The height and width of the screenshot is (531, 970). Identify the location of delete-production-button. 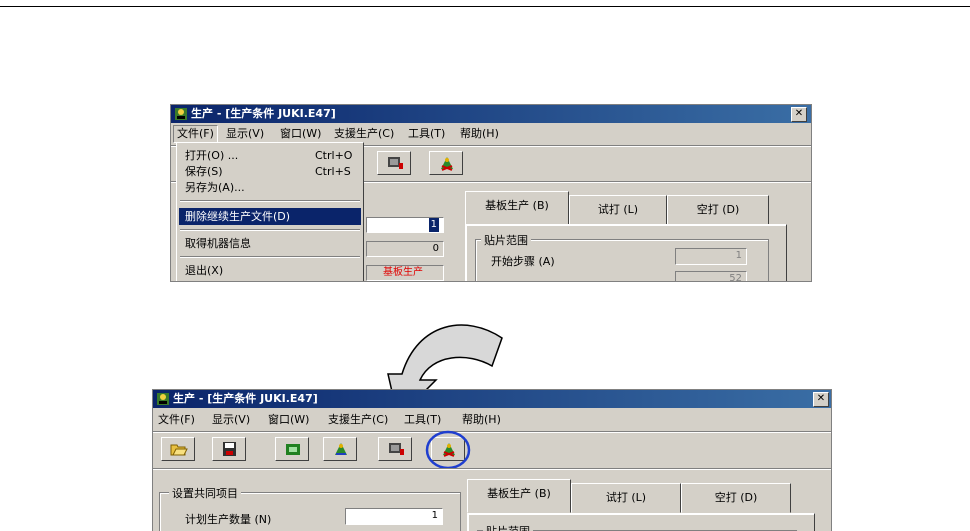
(446, 163).